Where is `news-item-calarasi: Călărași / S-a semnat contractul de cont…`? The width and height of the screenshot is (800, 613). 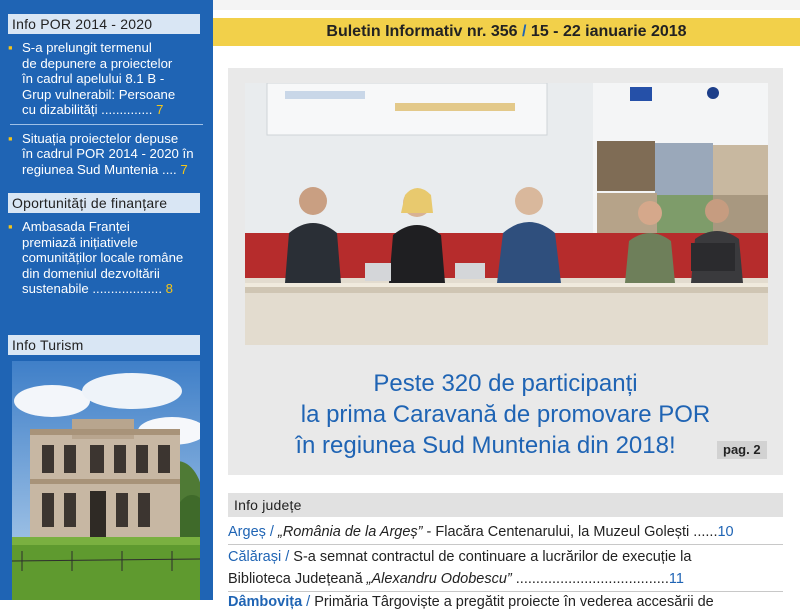
news-item-calarasi: Călărași / S-a semnat contractul de cont… is located at coordinates (505, 568).